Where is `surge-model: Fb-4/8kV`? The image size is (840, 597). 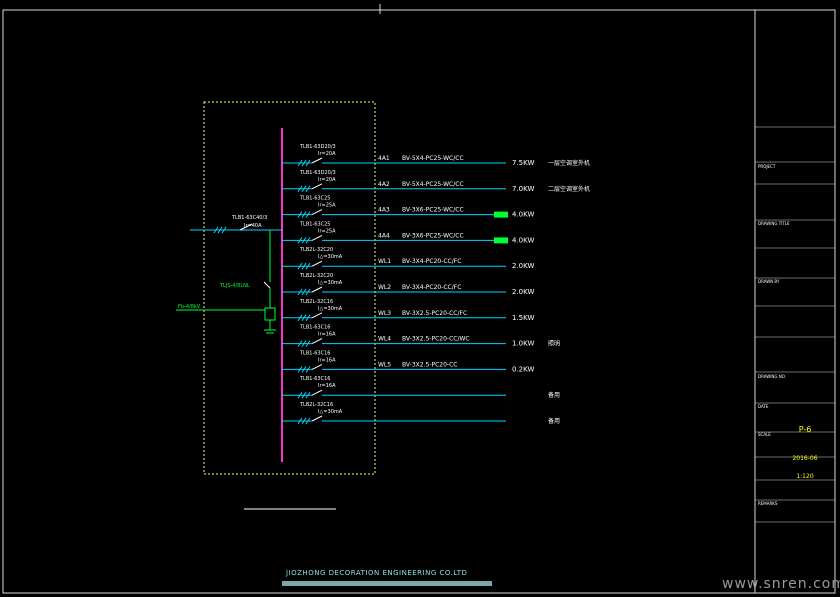 surge-model: Fb-4/8kV is located at coordinates (189, 307).